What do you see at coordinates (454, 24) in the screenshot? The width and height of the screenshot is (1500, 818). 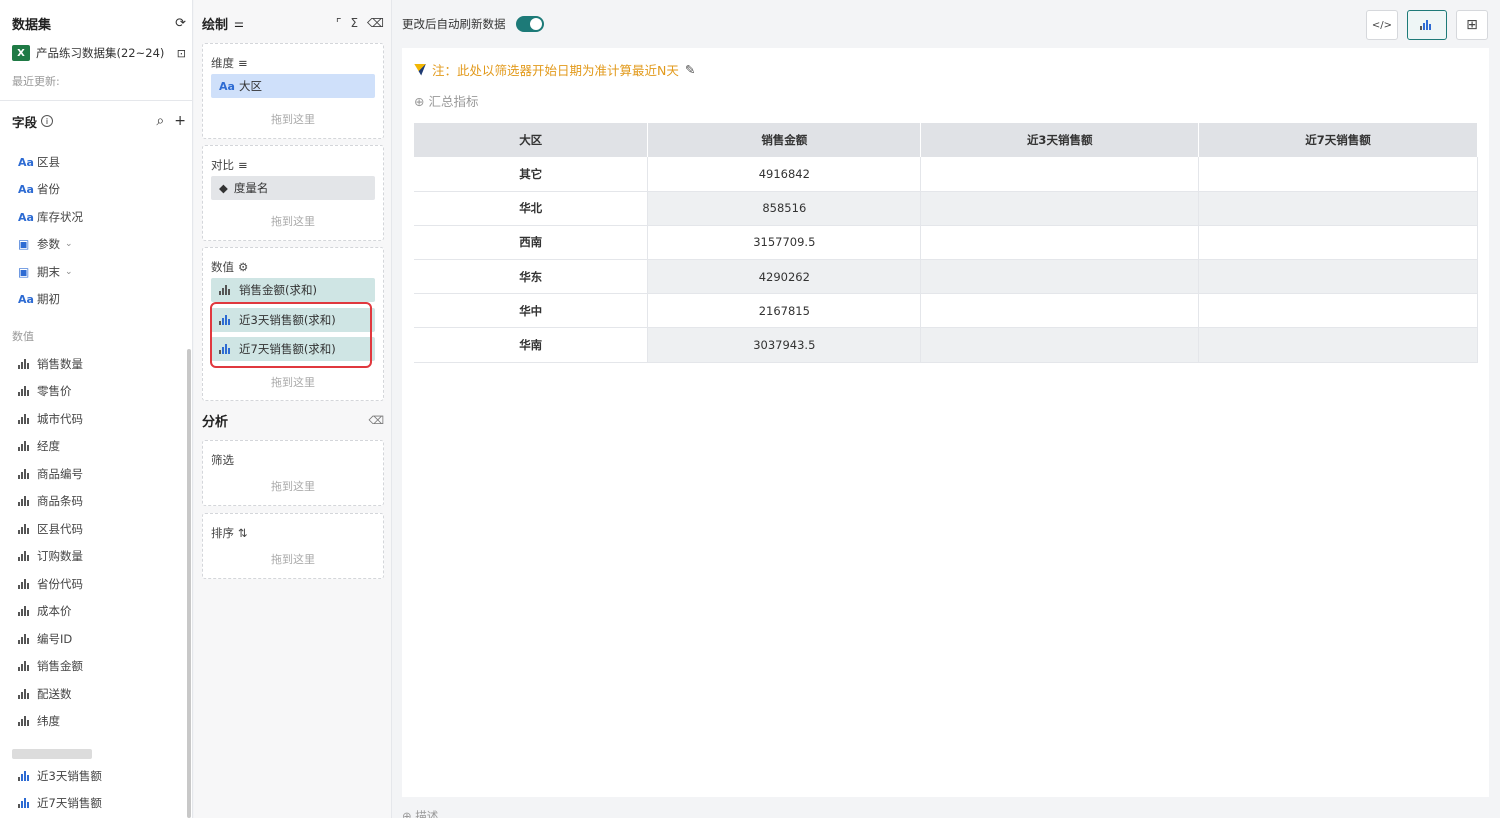 I see `auto-refresh-label: 更改后自动刷新数据` at bounding box center [454, 24].